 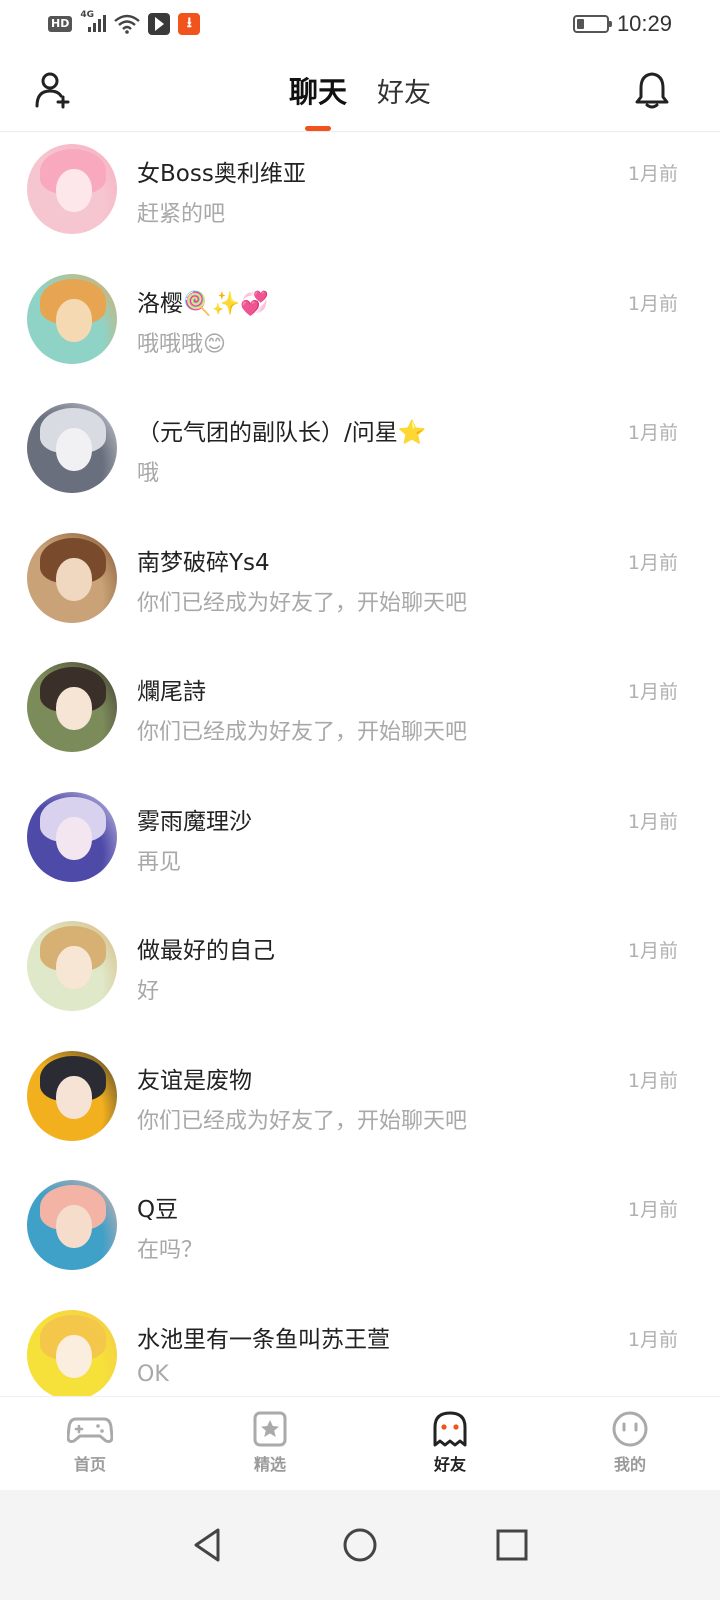 I want to click on nav-featured: 精选, so click(x=270, y=1443).